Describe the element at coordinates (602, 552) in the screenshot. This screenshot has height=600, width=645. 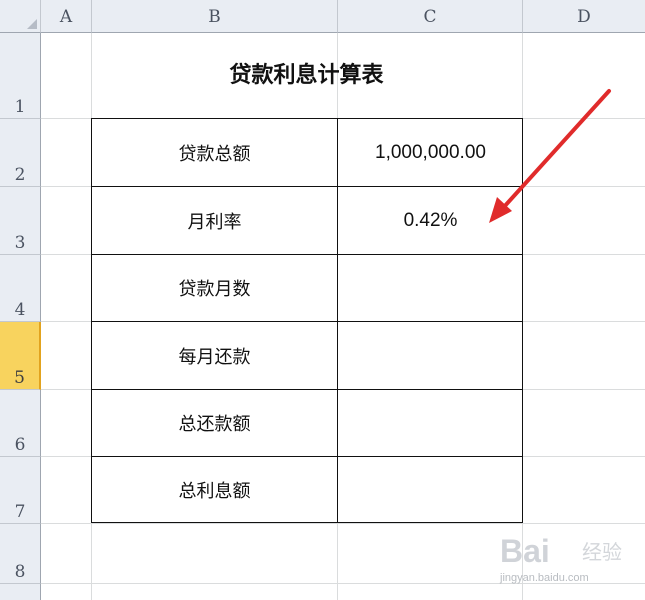
I see `watermark-text: 经验` at that location.